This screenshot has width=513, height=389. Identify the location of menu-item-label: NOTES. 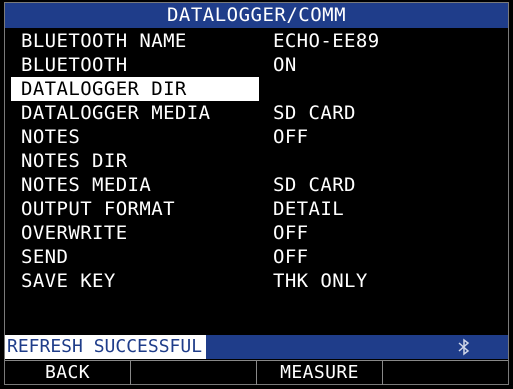
(51, 137).